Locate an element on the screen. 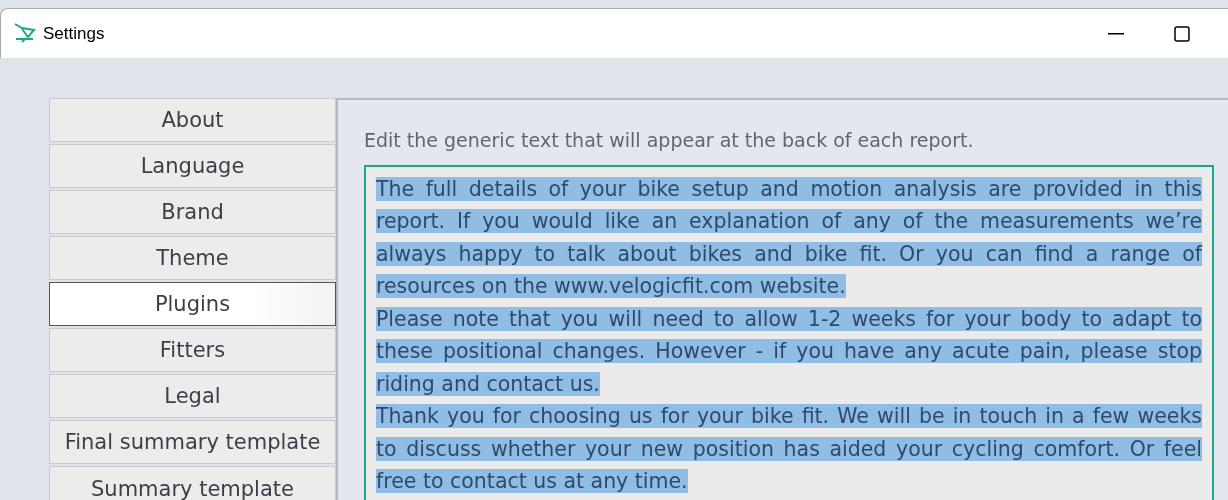 The width and height of the screenshot is (1228, 500). sidebar-item: Brand is located at coordinates (192, 212).